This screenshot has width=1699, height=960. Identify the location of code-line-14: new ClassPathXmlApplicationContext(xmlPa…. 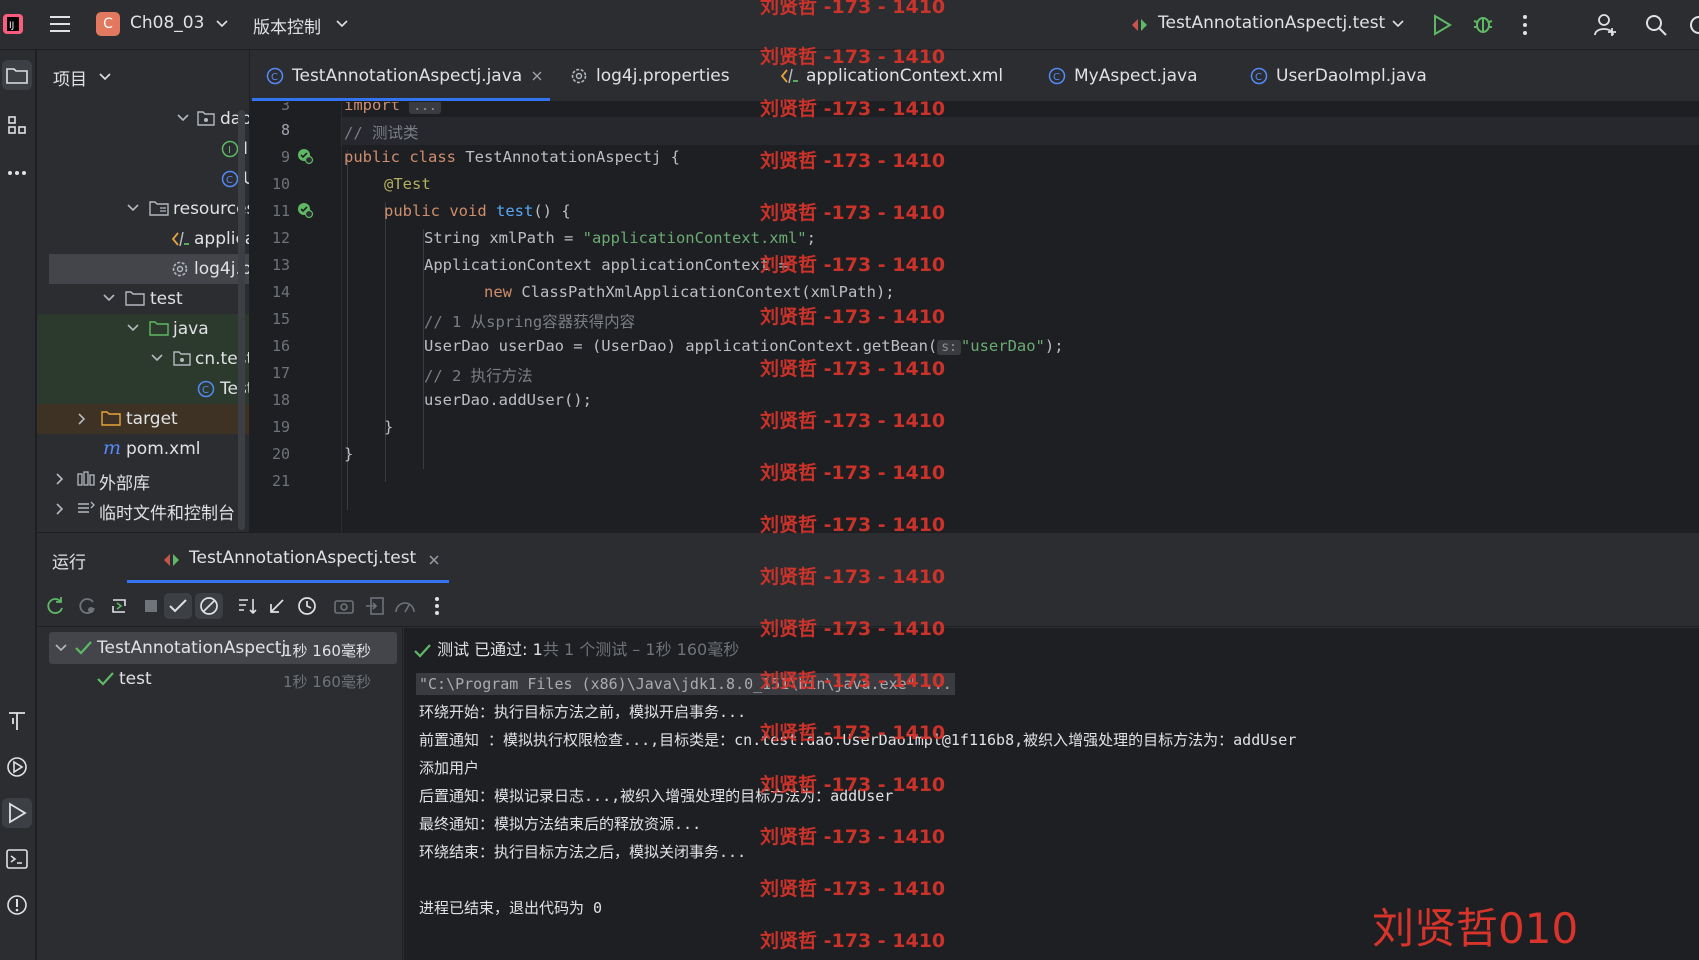
(689, 292).